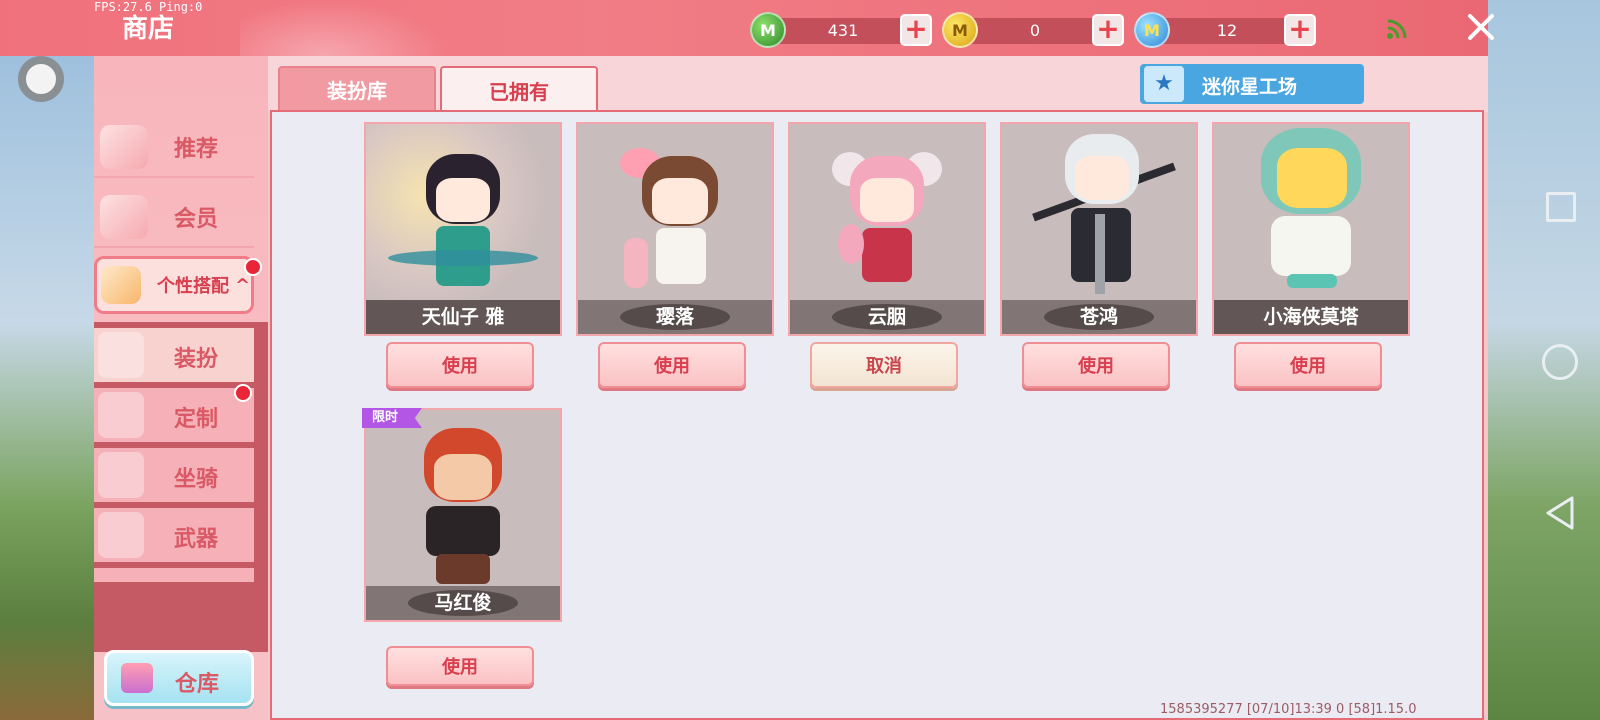 The height and width of the screenshot is (720, 1600). I want to click on currency-green: 431 M +, so click(845, 30).